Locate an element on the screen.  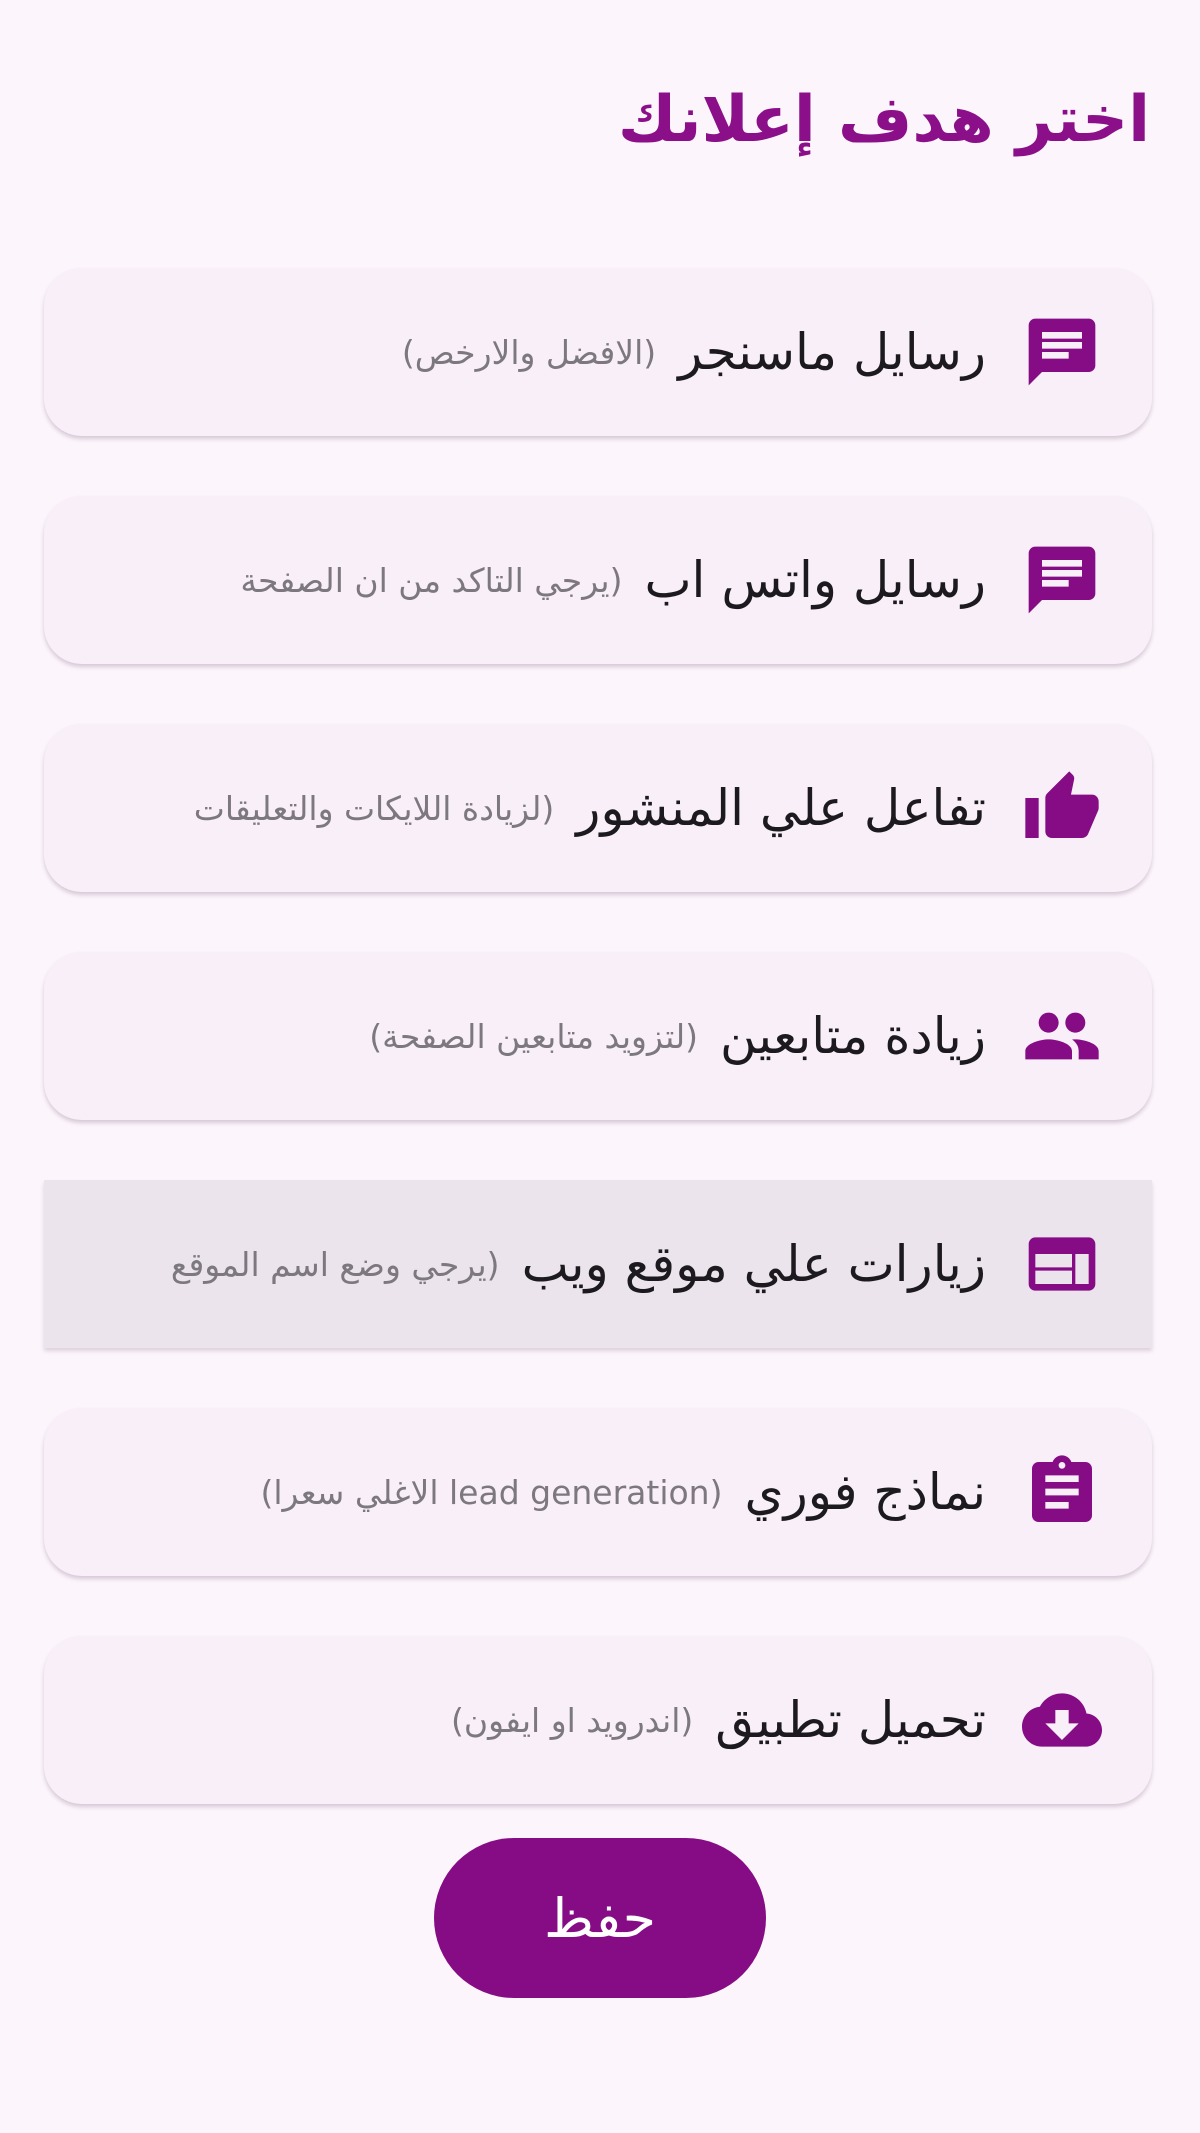
option-app-install: تحميل تطبيق (اندرويد او ايفون) is located at coordinates (598, 1720).